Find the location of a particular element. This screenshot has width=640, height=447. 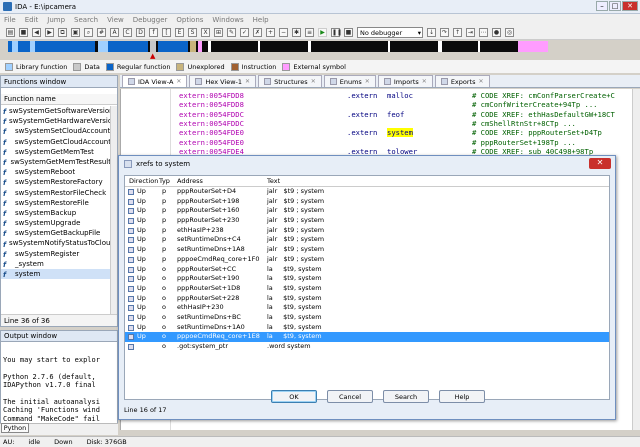

function-list-item: f swSystemRestorFileCheck is located at coordinates (56, 193).